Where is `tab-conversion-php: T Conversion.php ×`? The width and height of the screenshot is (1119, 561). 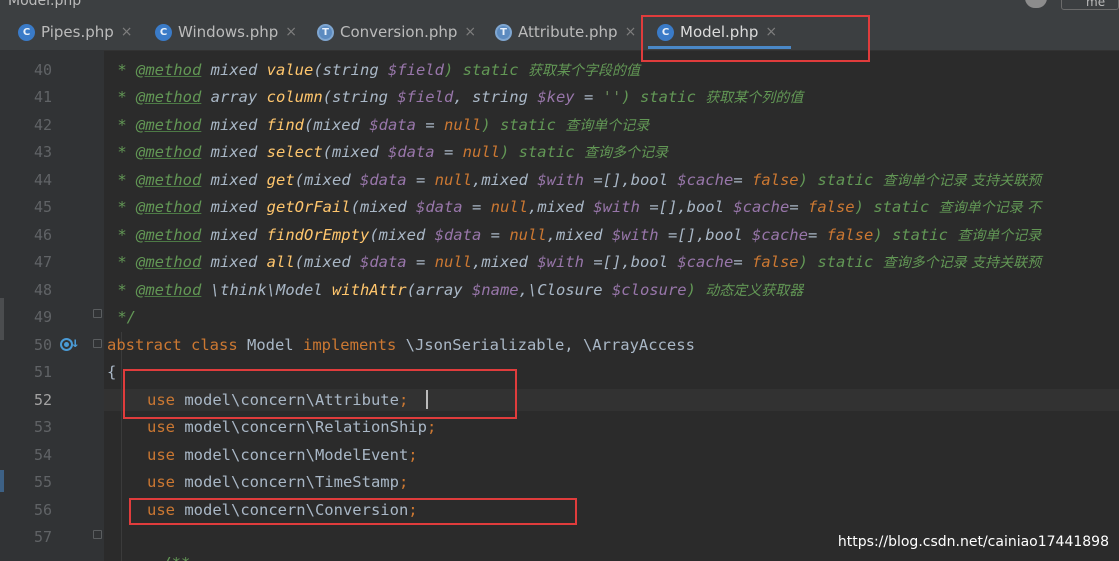
tab-conversion-php: T Conversion.php × is located at coordinates (396, 32).